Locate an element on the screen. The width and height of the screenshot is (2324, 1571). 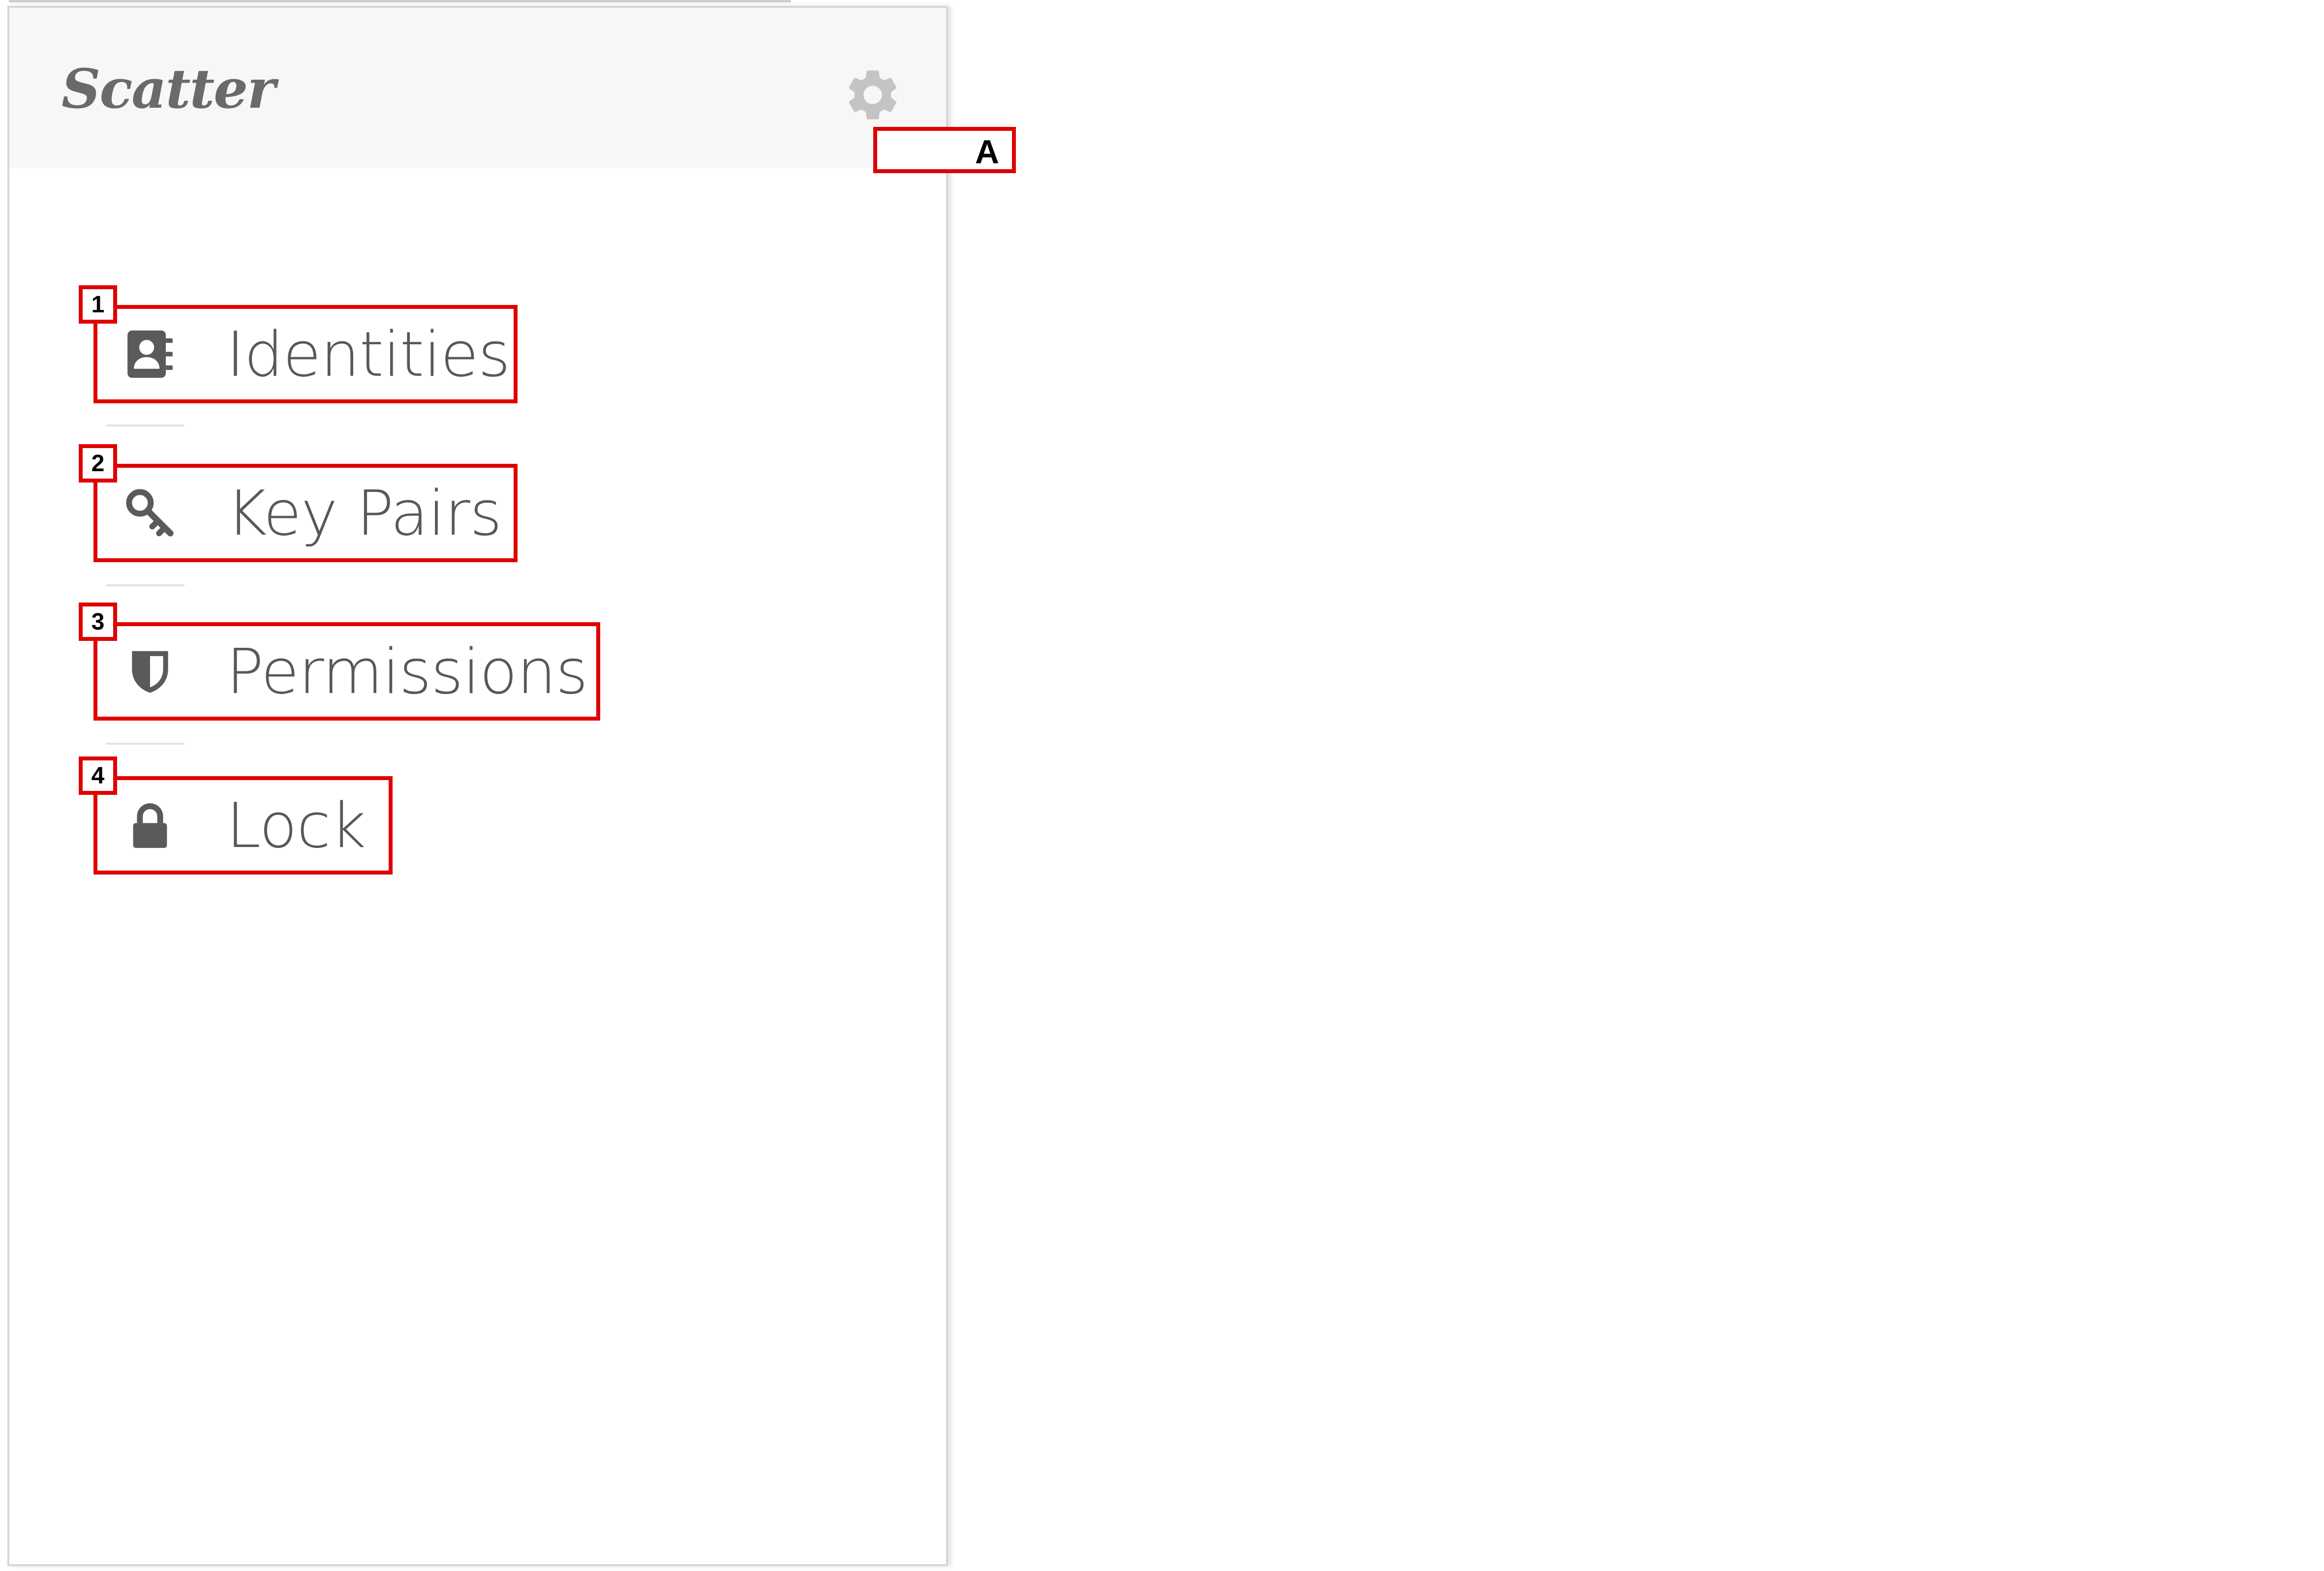
menu-item-lock: Lock is located at coordinates (243, 825).